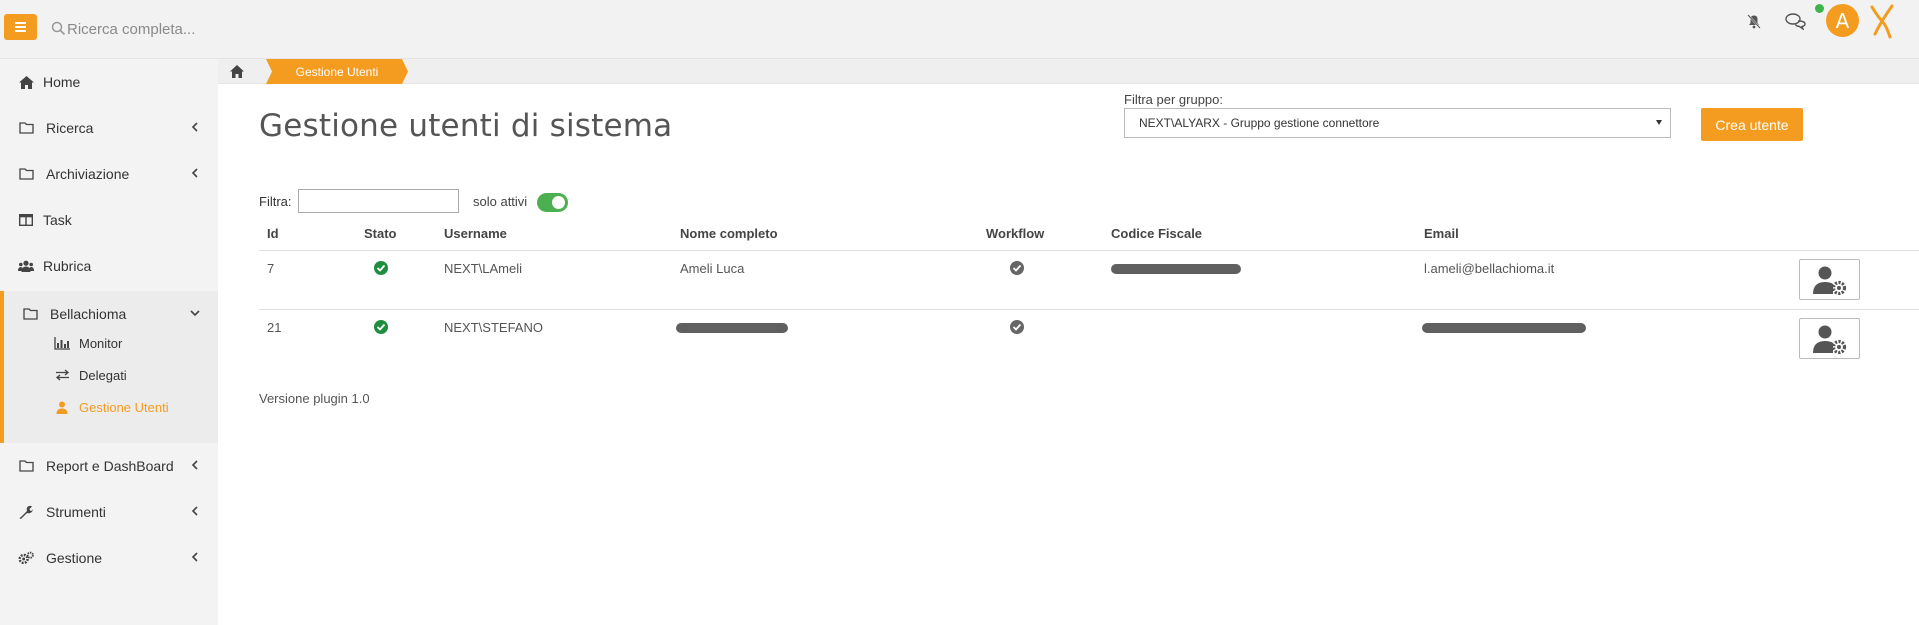 The image size is (1919, 625). What do you see at coordinates (62, 375) in the screenshot?
I see `exchange-icon` at bounding box center [62, 375].